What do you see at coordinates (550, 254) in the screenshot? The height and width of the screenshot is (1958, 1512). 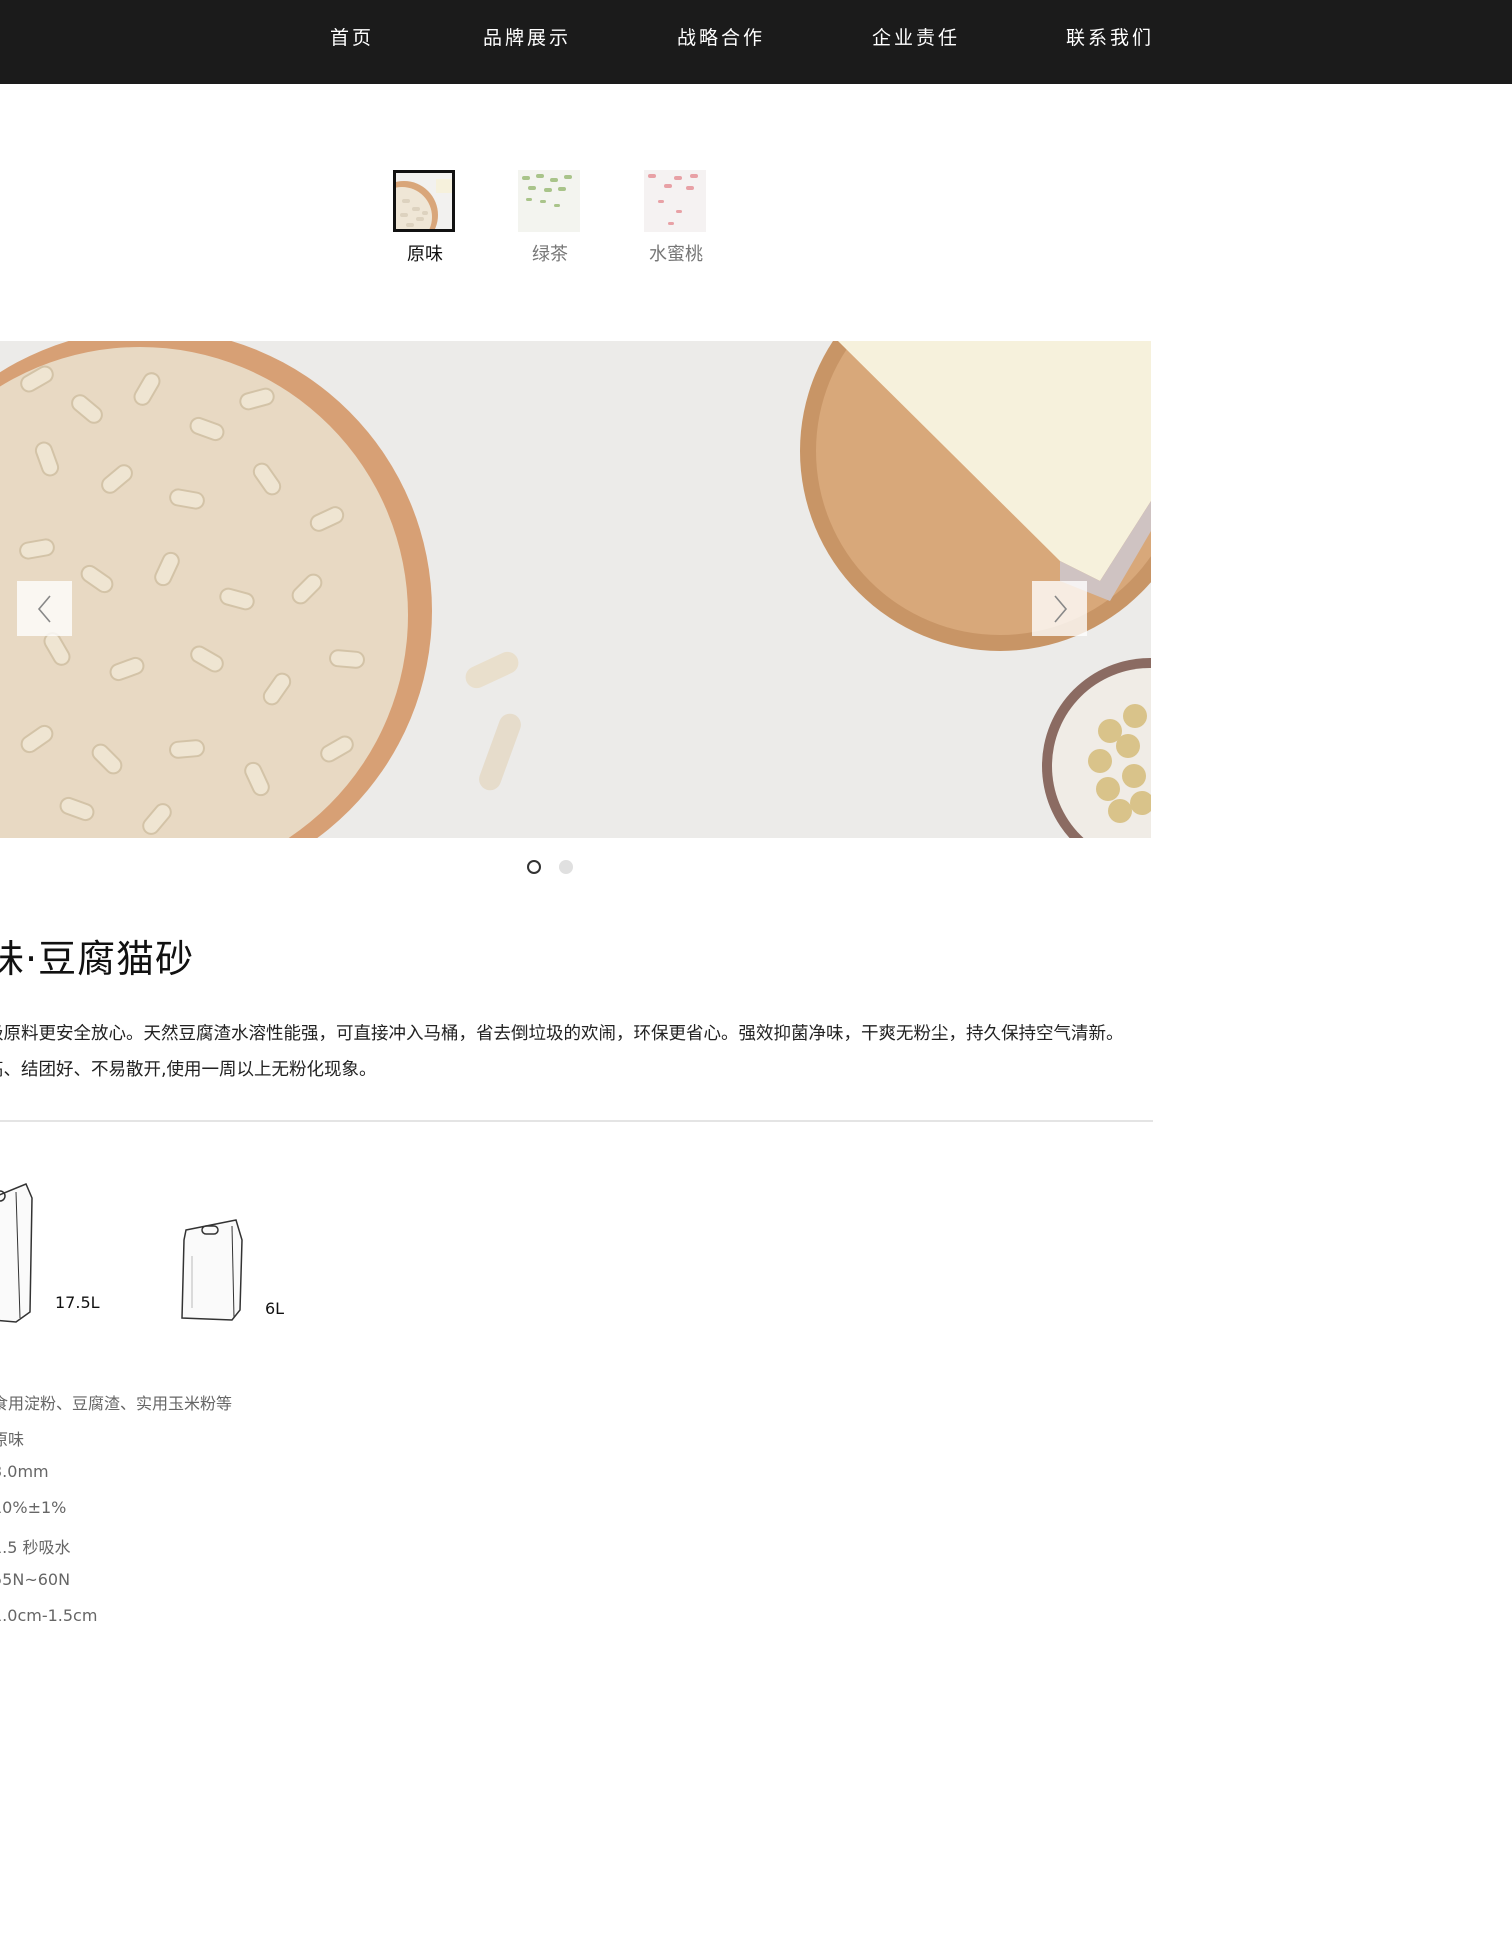 I see `flavor-label: 绿茶` at bounding box center [550, 254].